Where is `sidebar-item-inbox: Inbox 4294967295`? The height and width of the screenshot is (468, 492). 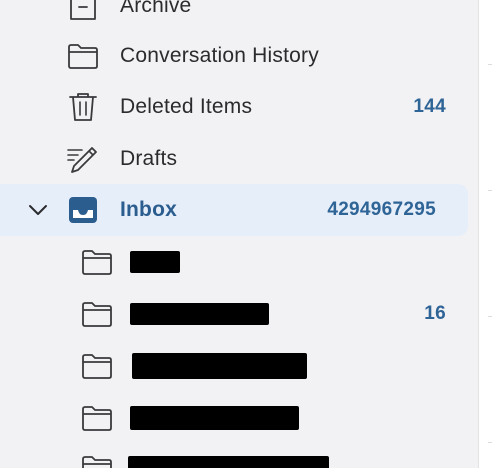 sidebar-item-inbox: Inbox 4294967295 is located at coordinates (234, 210).